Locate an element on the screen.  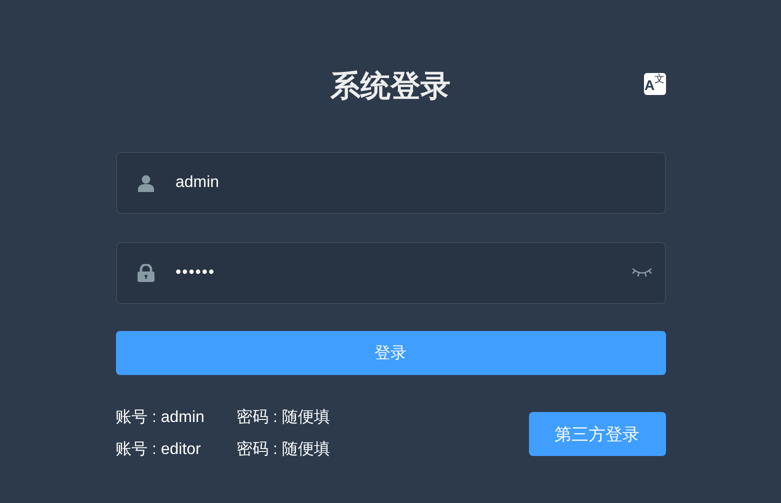
account-hint: 账号 : admin is located at coordinates (161, 418).